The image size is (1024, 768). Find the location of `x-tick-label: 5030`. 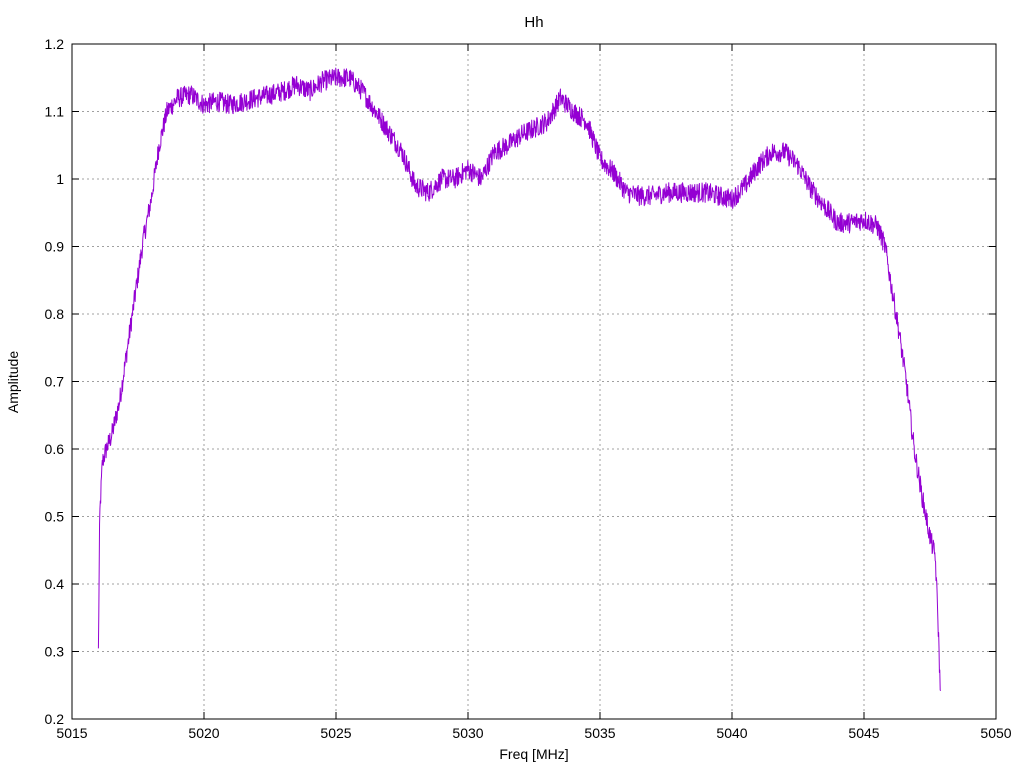

x-tick-label: 5030 is located at coordinates (467, 733).